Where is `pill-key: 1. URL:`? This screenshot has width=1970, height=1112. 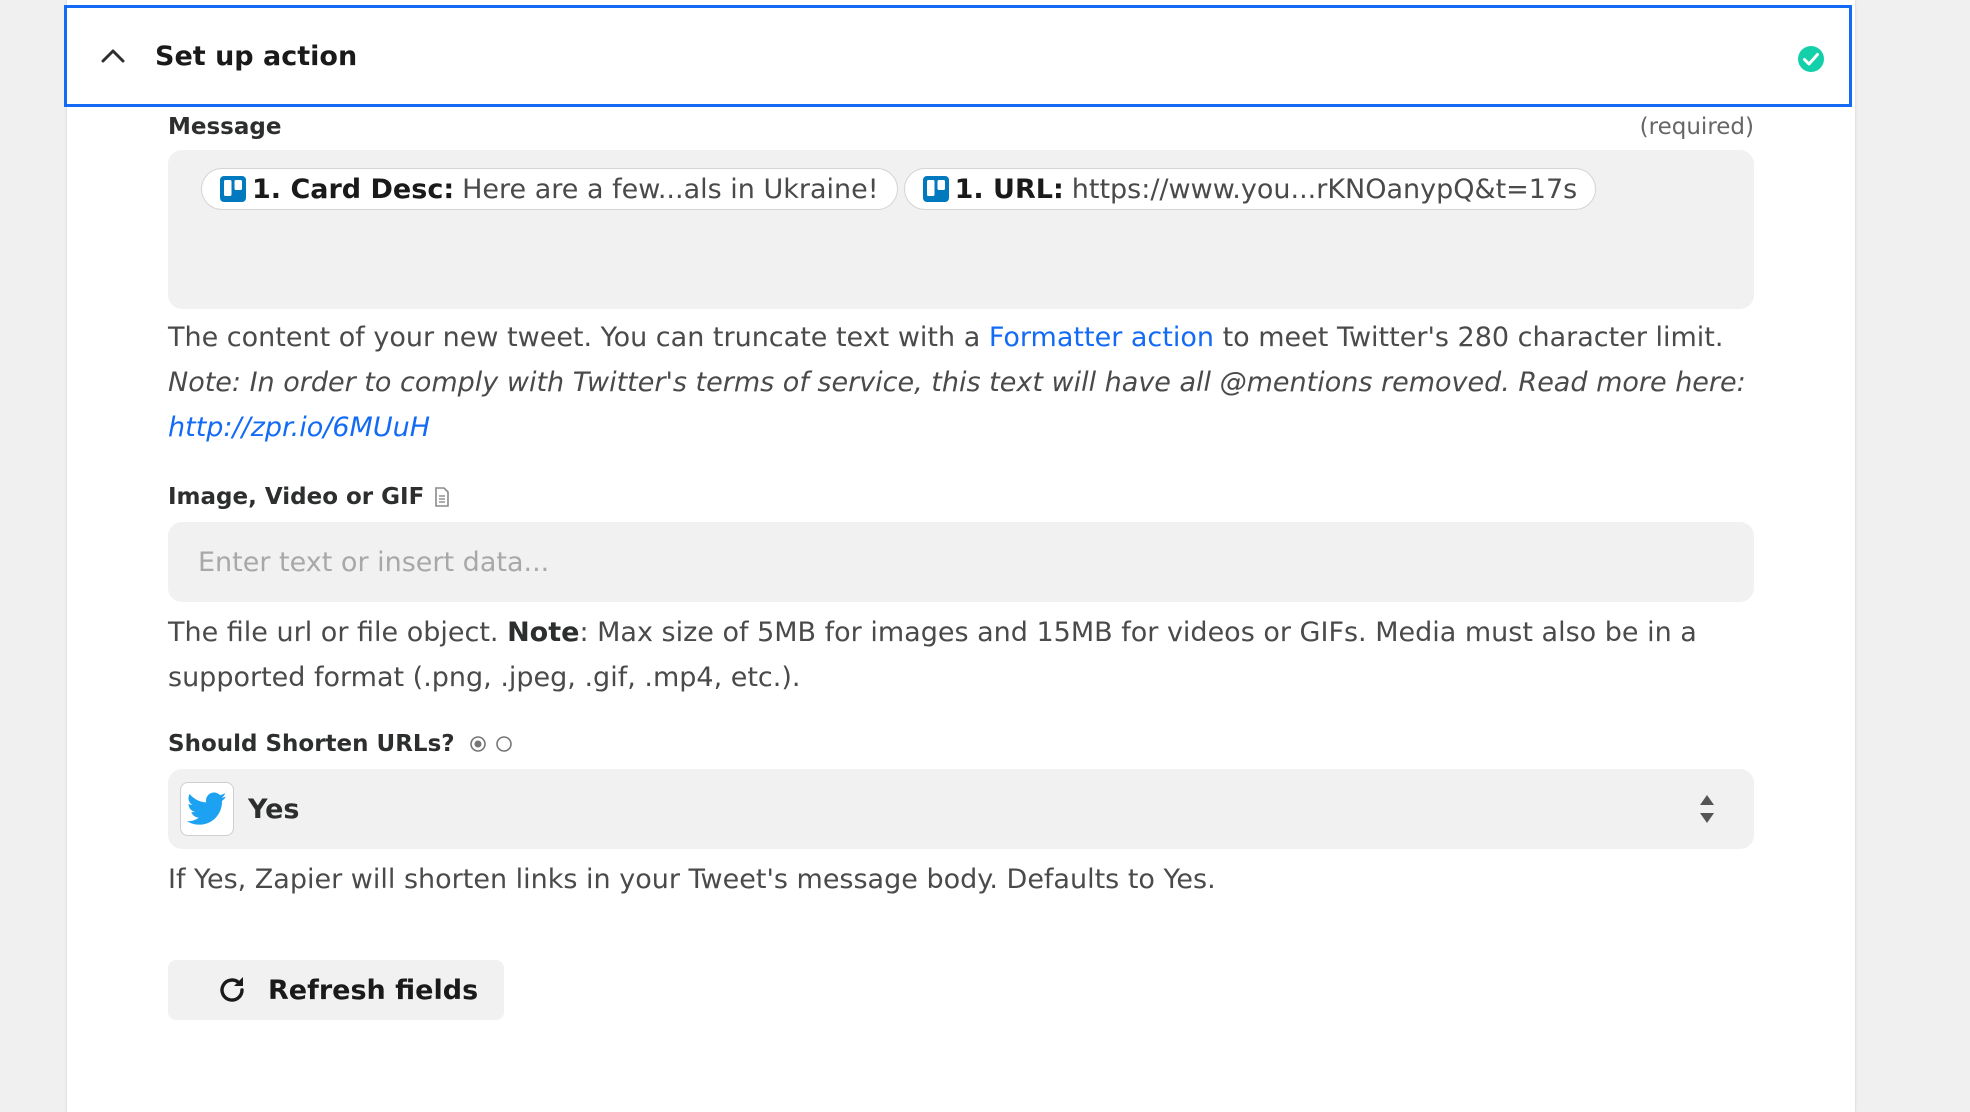
pill-key: 1. URL: is located at coordinates (1009, 189).